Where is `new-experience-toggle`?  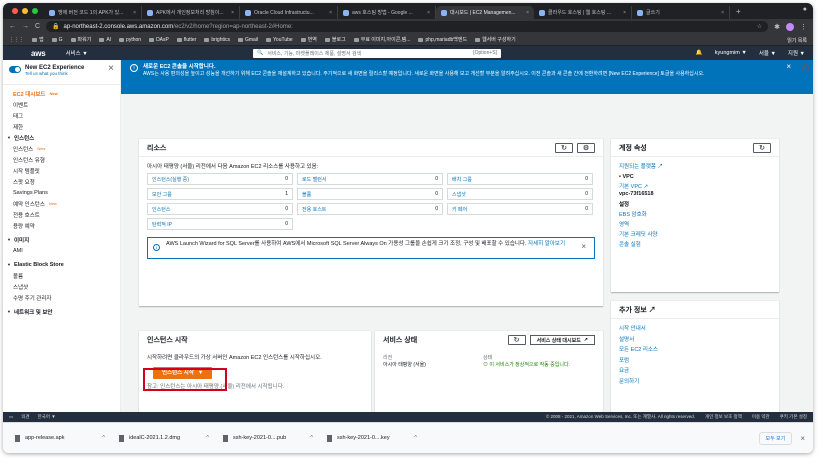
new-experience-toggle is located at coordinates (15, 69).